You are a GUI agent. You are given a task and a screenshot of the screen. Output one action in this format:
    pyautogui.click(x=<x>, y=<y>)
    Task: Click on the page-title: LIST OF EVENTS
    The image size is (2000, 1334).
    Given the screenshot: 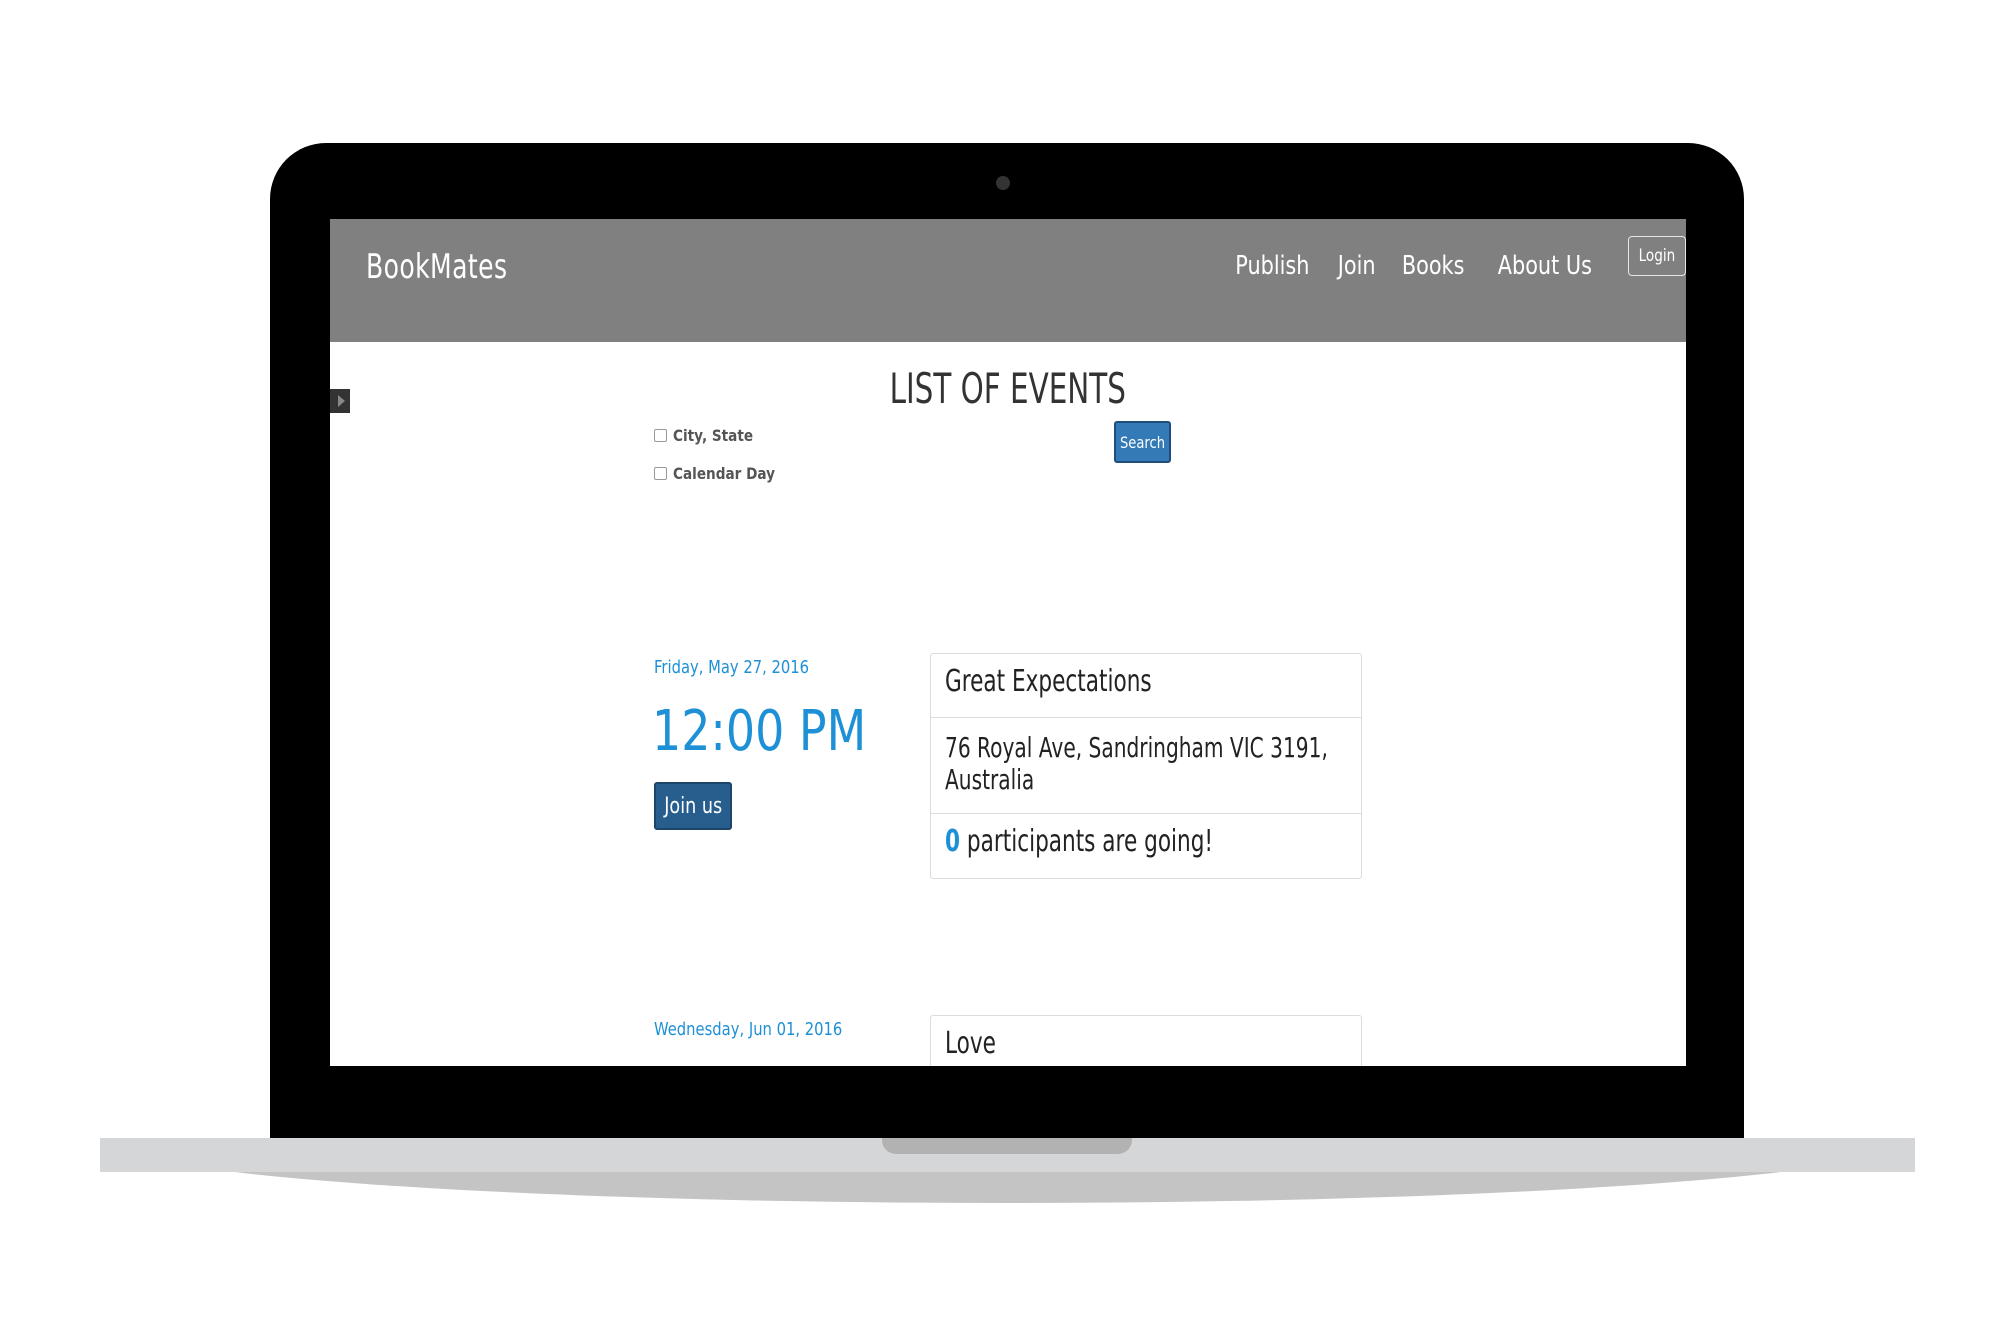 What is the action you would take?
    pyautogui.click(x=1008, y=388)
    